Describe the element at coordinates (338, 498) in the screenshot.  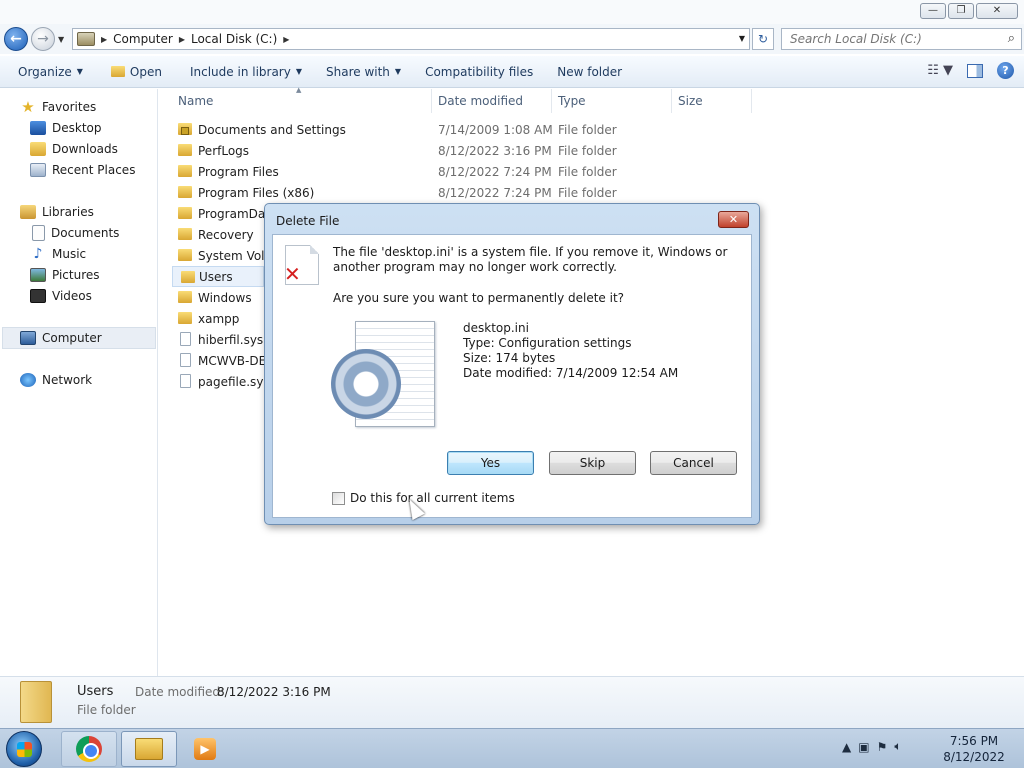
I see `checkbox-unchecked-icon` at that location.